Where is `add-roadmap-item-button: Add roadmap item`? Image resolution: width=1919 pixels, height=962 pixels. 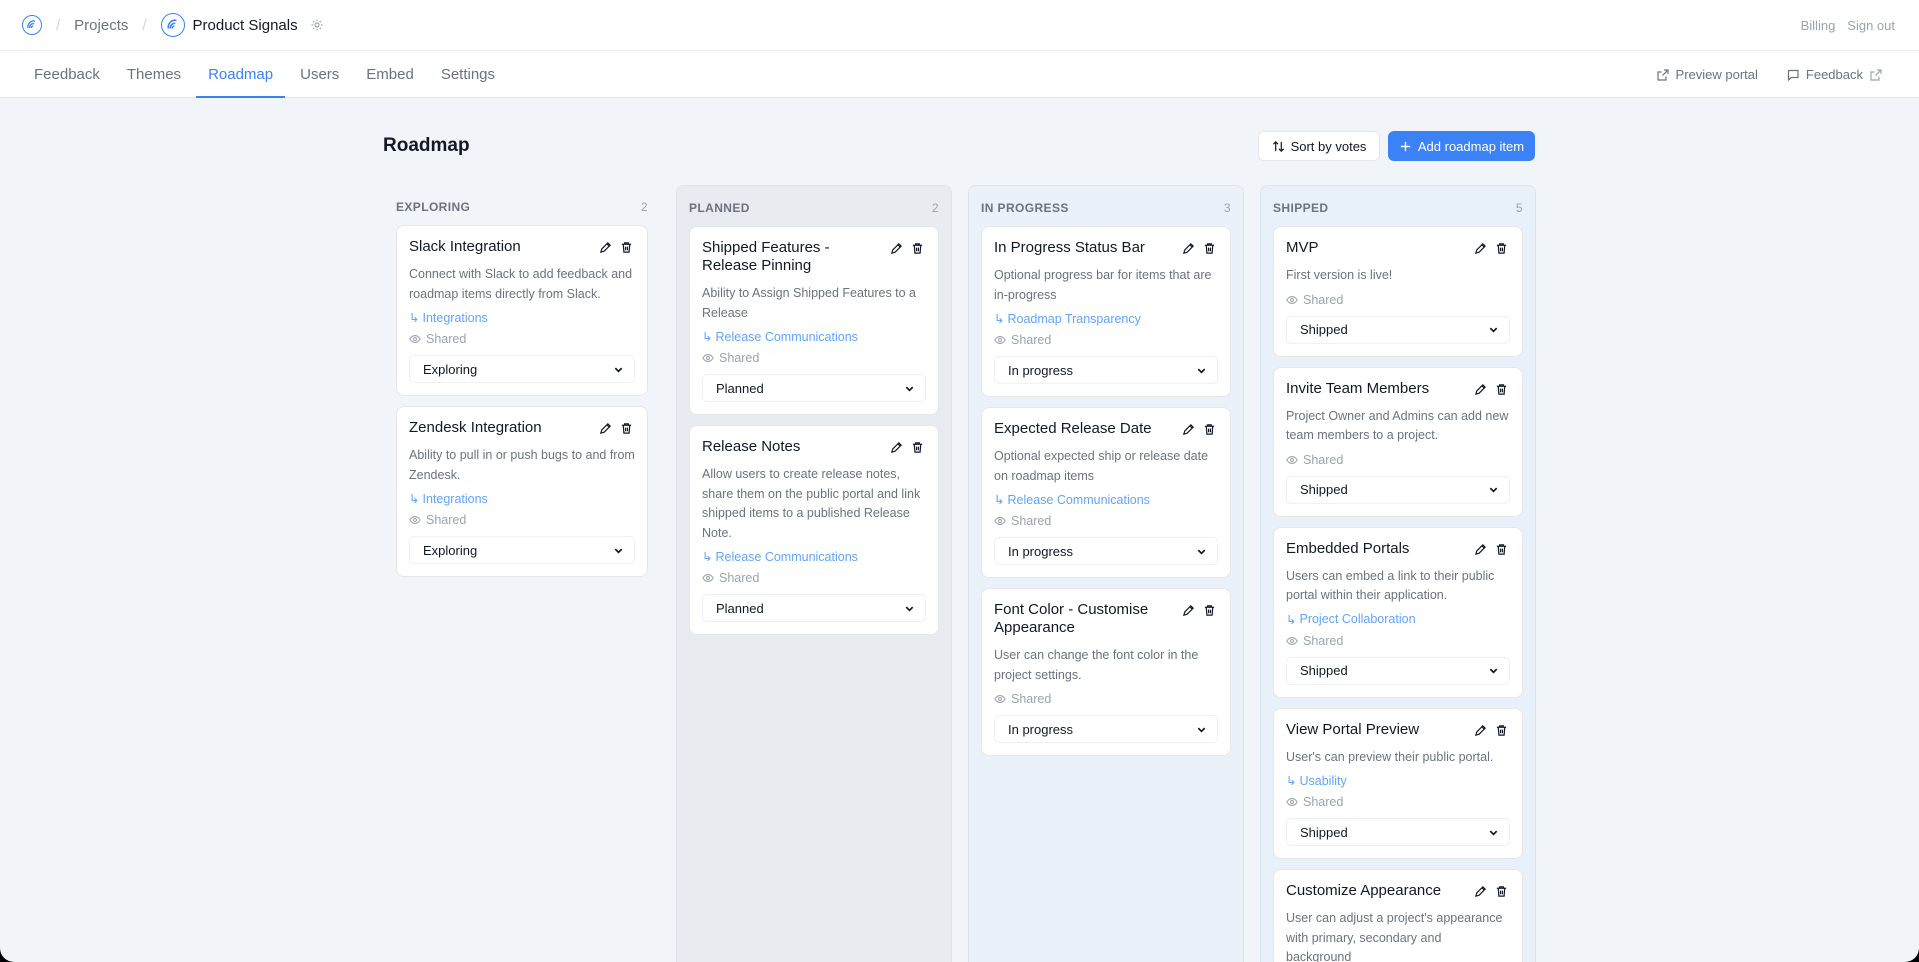
add-roadmap-item-button: Add roadmap item is located at coordinates (1461, 146).